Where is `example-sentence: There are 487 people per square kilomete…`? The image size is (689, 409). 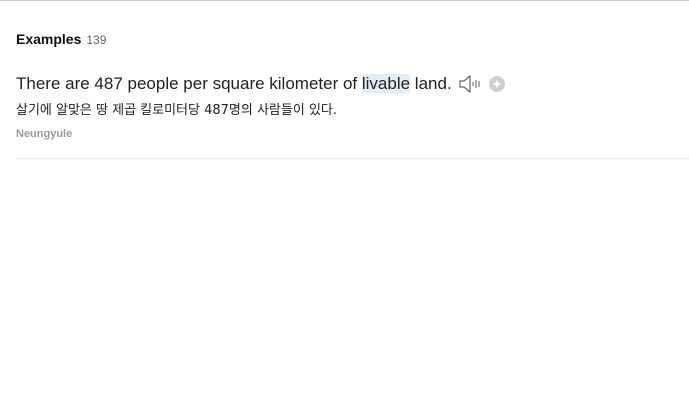
example-sentence: There are 487 people per square kilomete… is located at coordinates (234, 84).